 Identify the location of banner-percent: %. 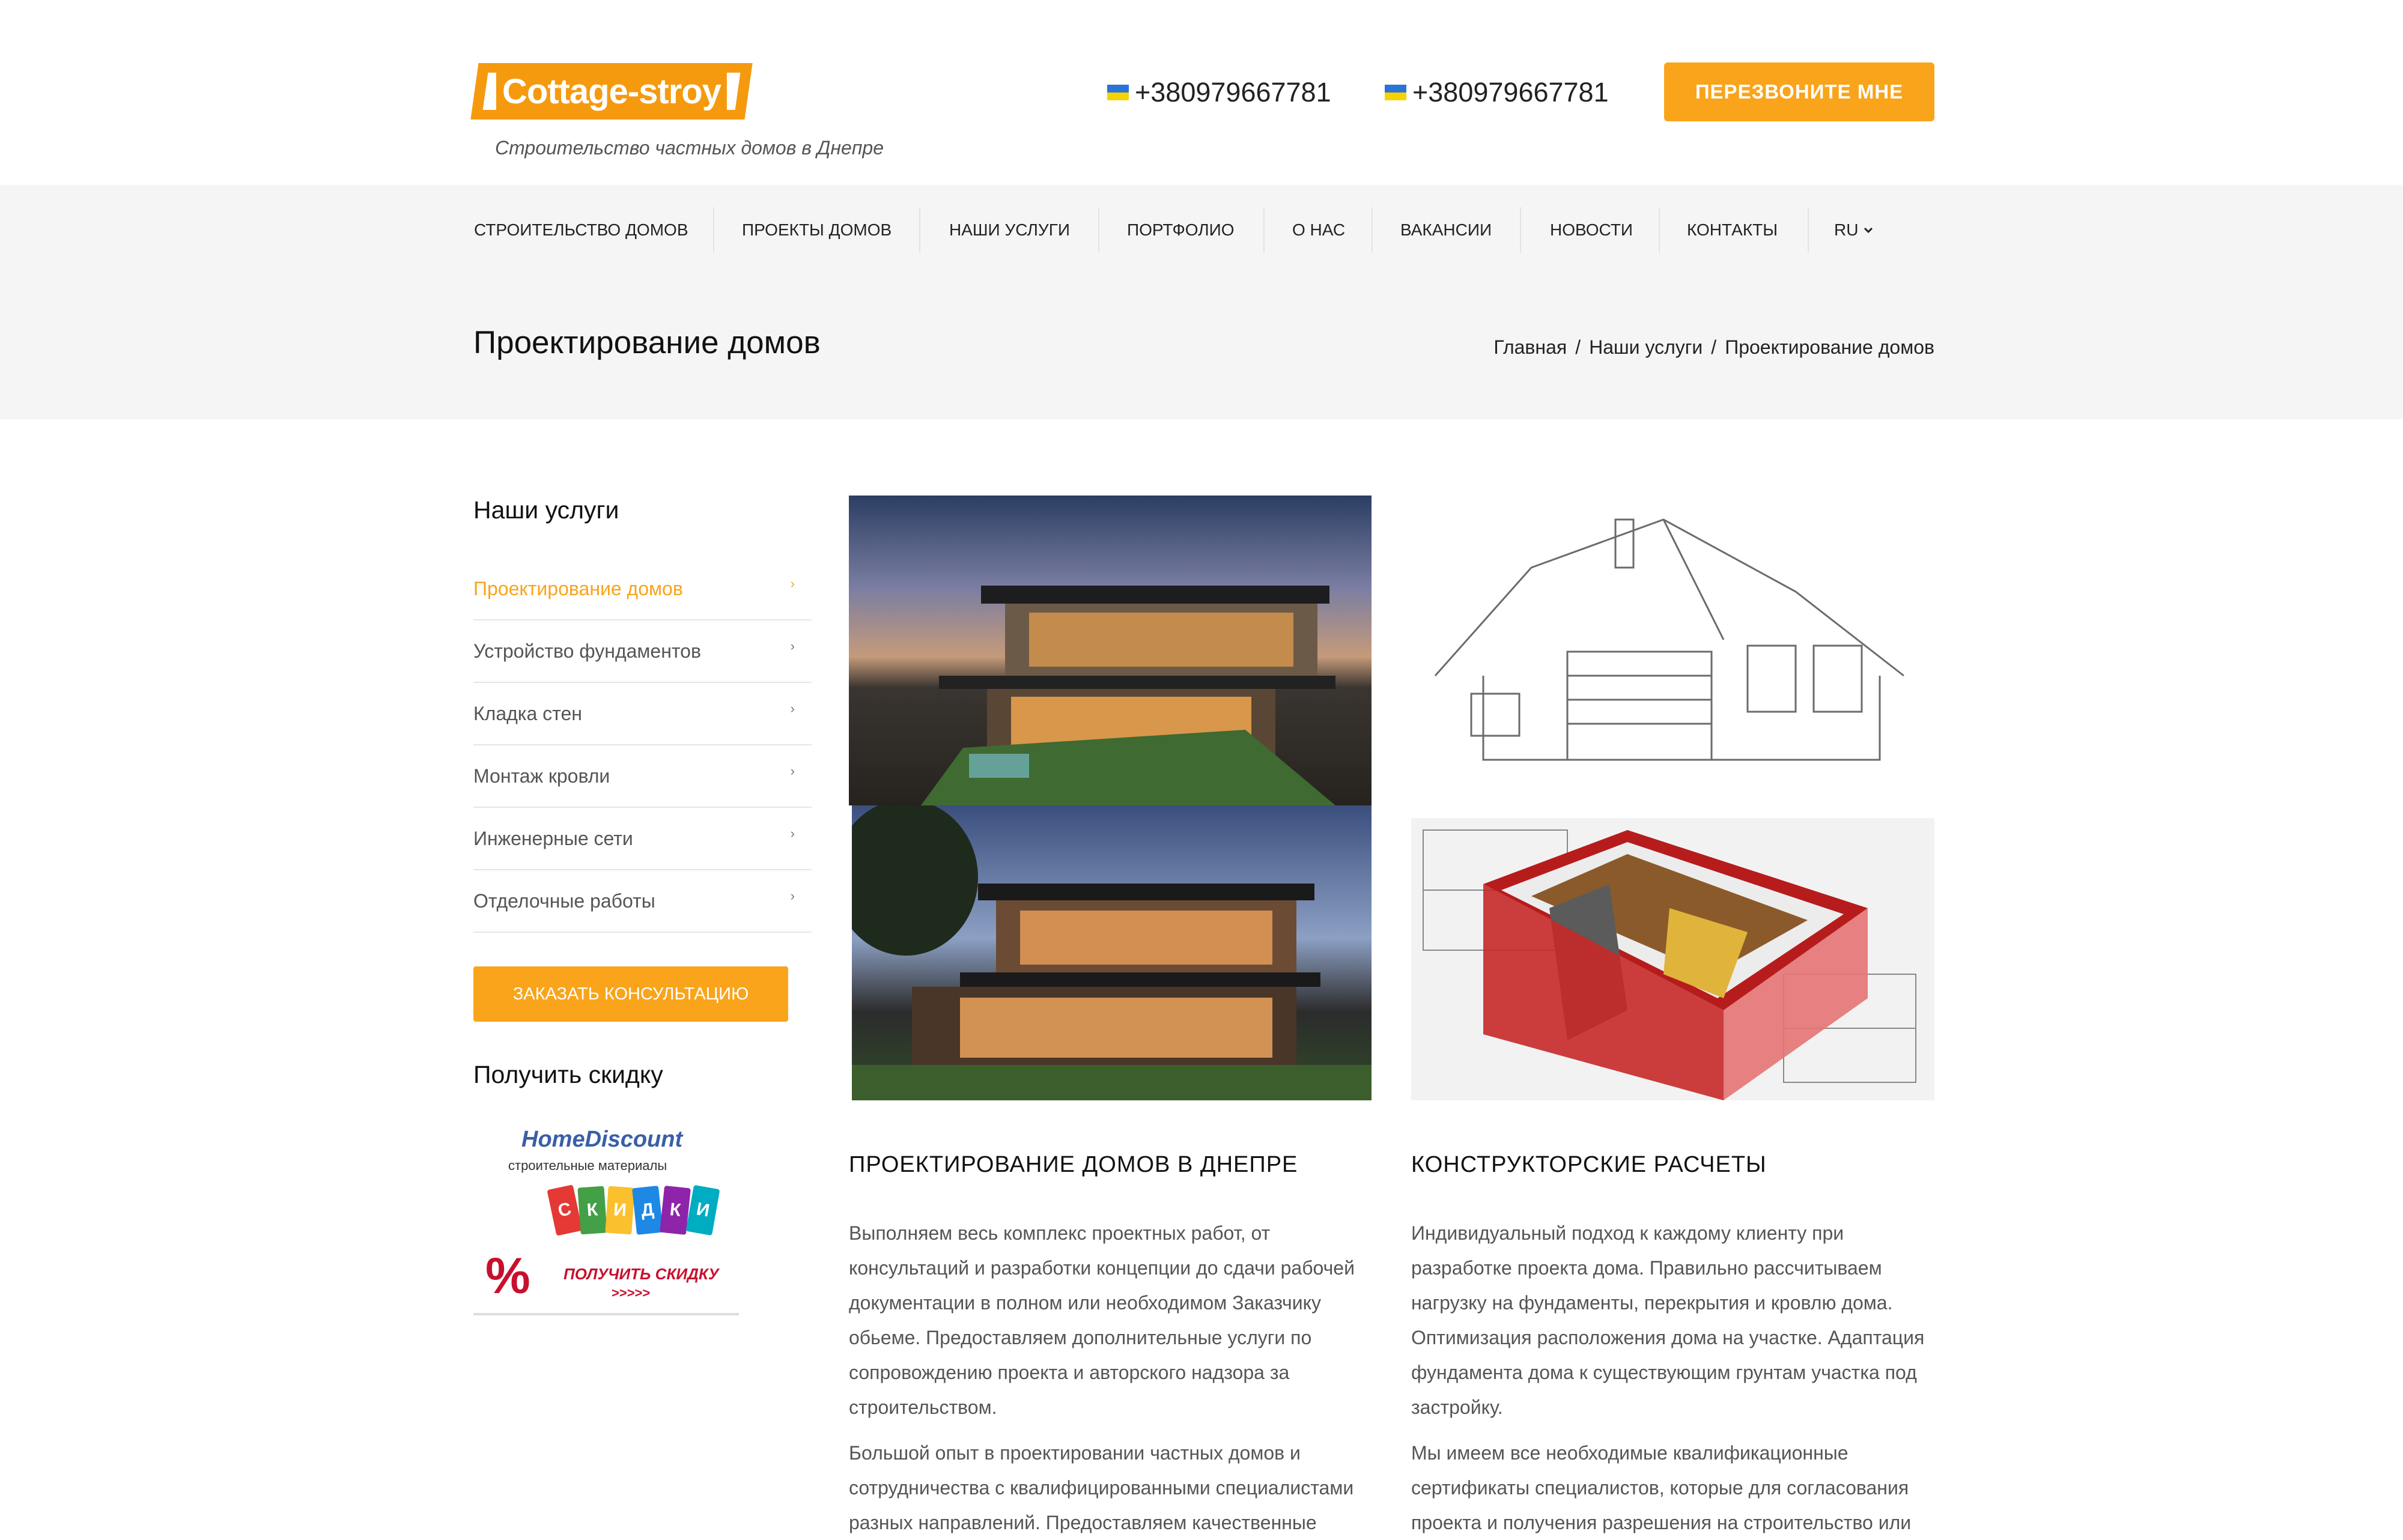
(507, 1275).